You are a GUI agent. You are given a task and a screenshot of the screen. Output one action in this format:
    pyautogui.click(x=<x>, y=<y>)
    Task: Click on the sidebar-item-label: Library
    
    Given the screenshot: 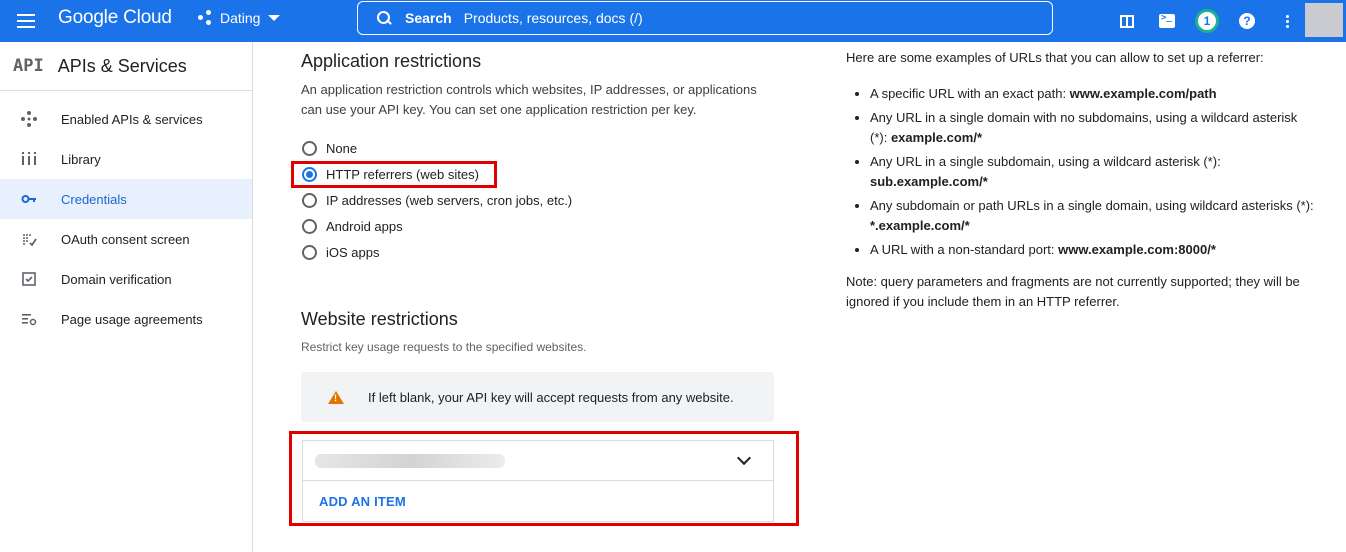 What is the action you would take?
    pyautogui.click(x=81, y=159)
    